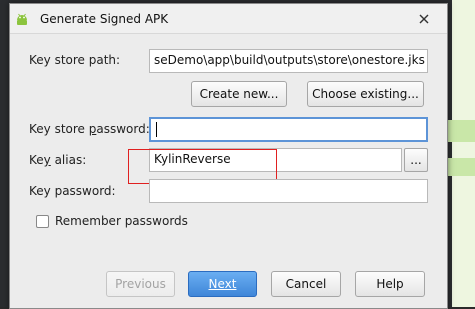 This screenshot has width=475, height=309. Describe the element at coordinates (288, 129) in the screenshot. I see `key-store-password-field` at that location.